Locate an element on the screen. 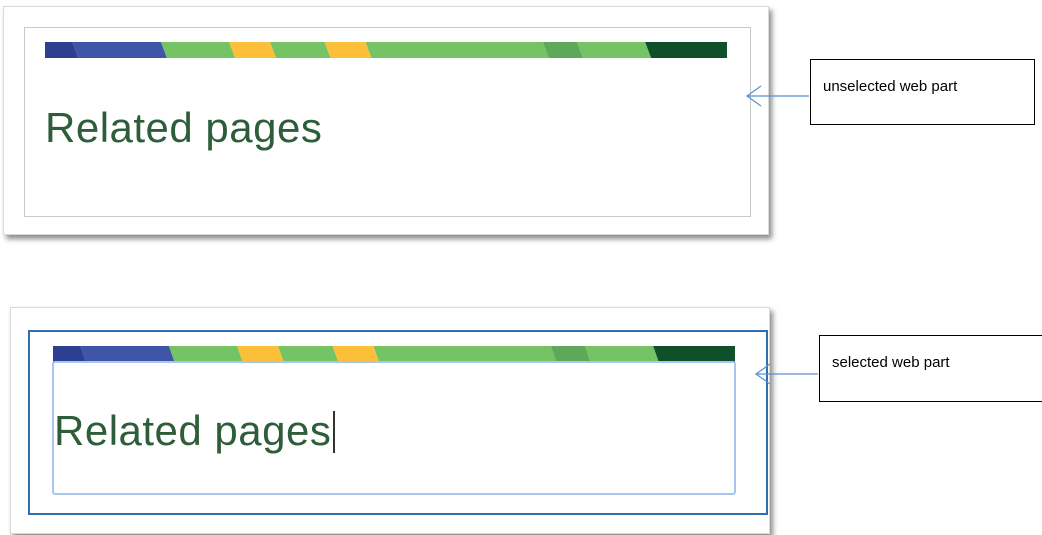 Image resolution: width=1042 pixels, height=535 pixels. text-caret is located at coordinates (334, 432).